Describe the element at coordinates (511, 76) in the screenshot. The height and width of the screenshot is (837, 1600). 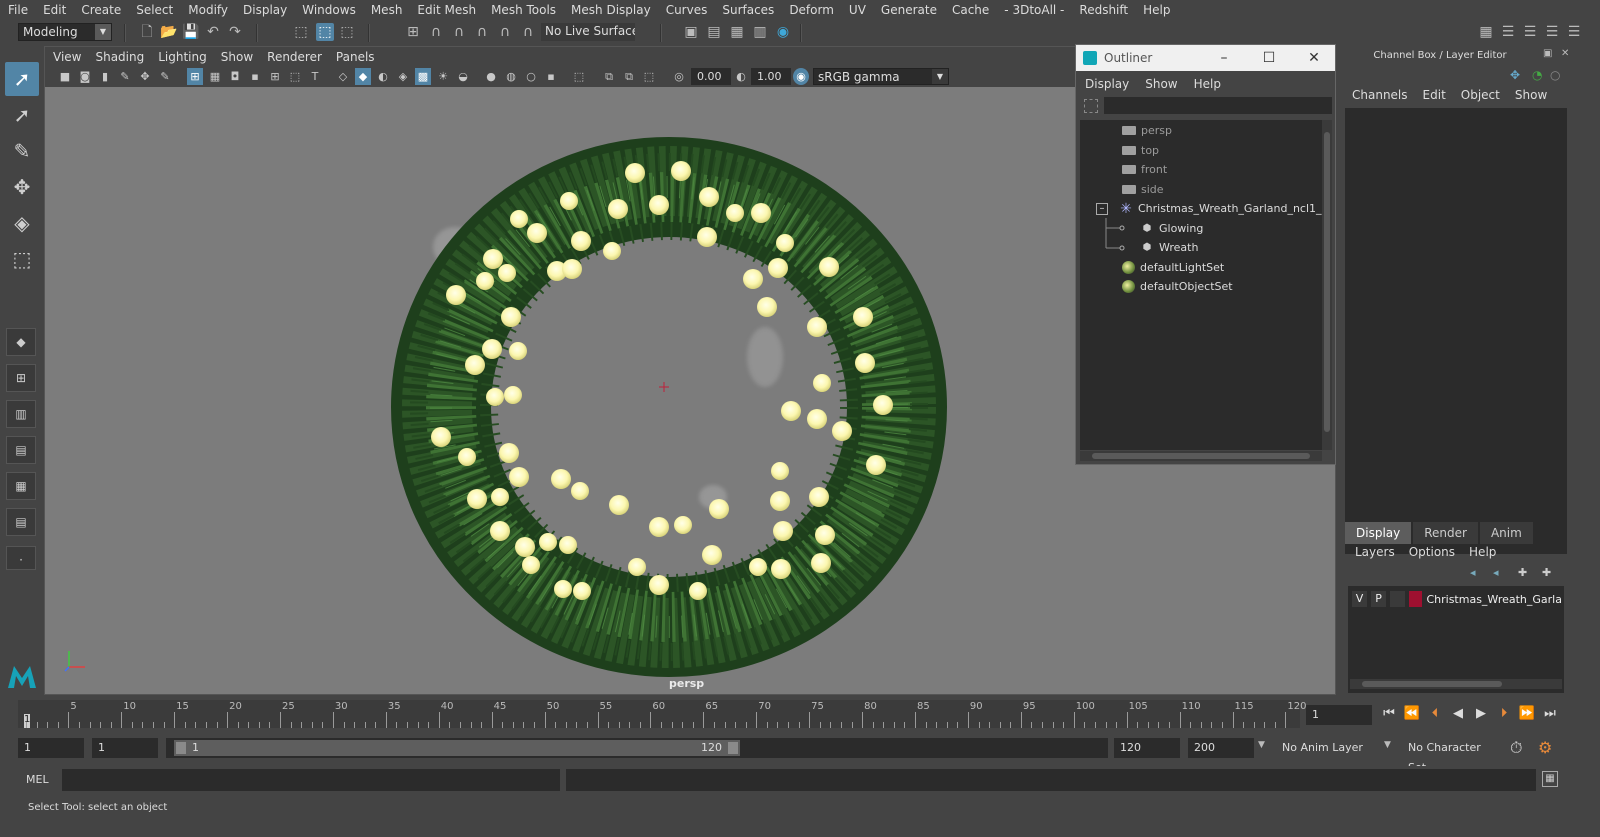
I see `motion-blur-icon: ◍` at that location.